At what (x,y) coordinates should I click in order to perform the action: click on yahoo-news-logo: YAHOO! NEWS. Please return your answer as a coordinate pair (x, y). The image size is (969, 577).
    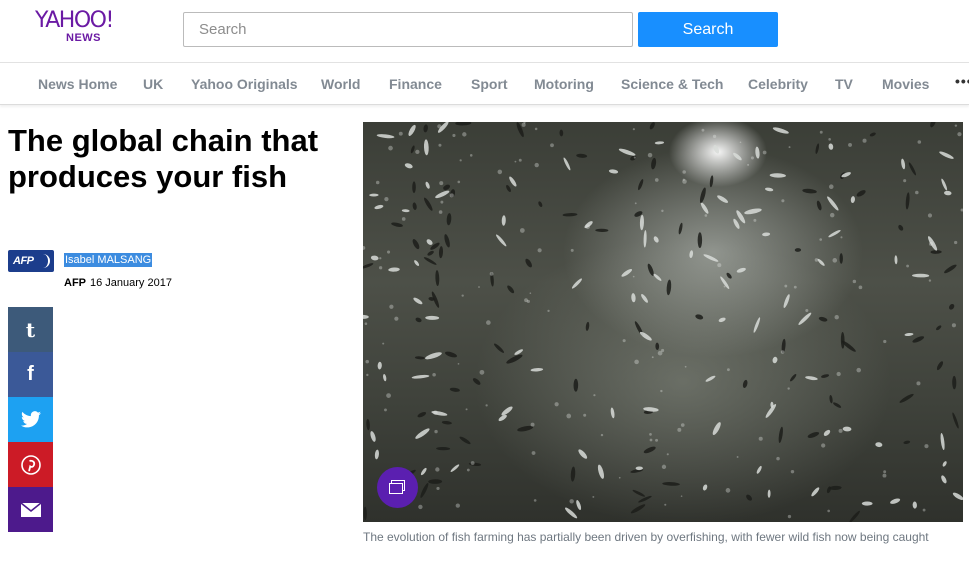
    Looking at the image, I should click on (85, 30).